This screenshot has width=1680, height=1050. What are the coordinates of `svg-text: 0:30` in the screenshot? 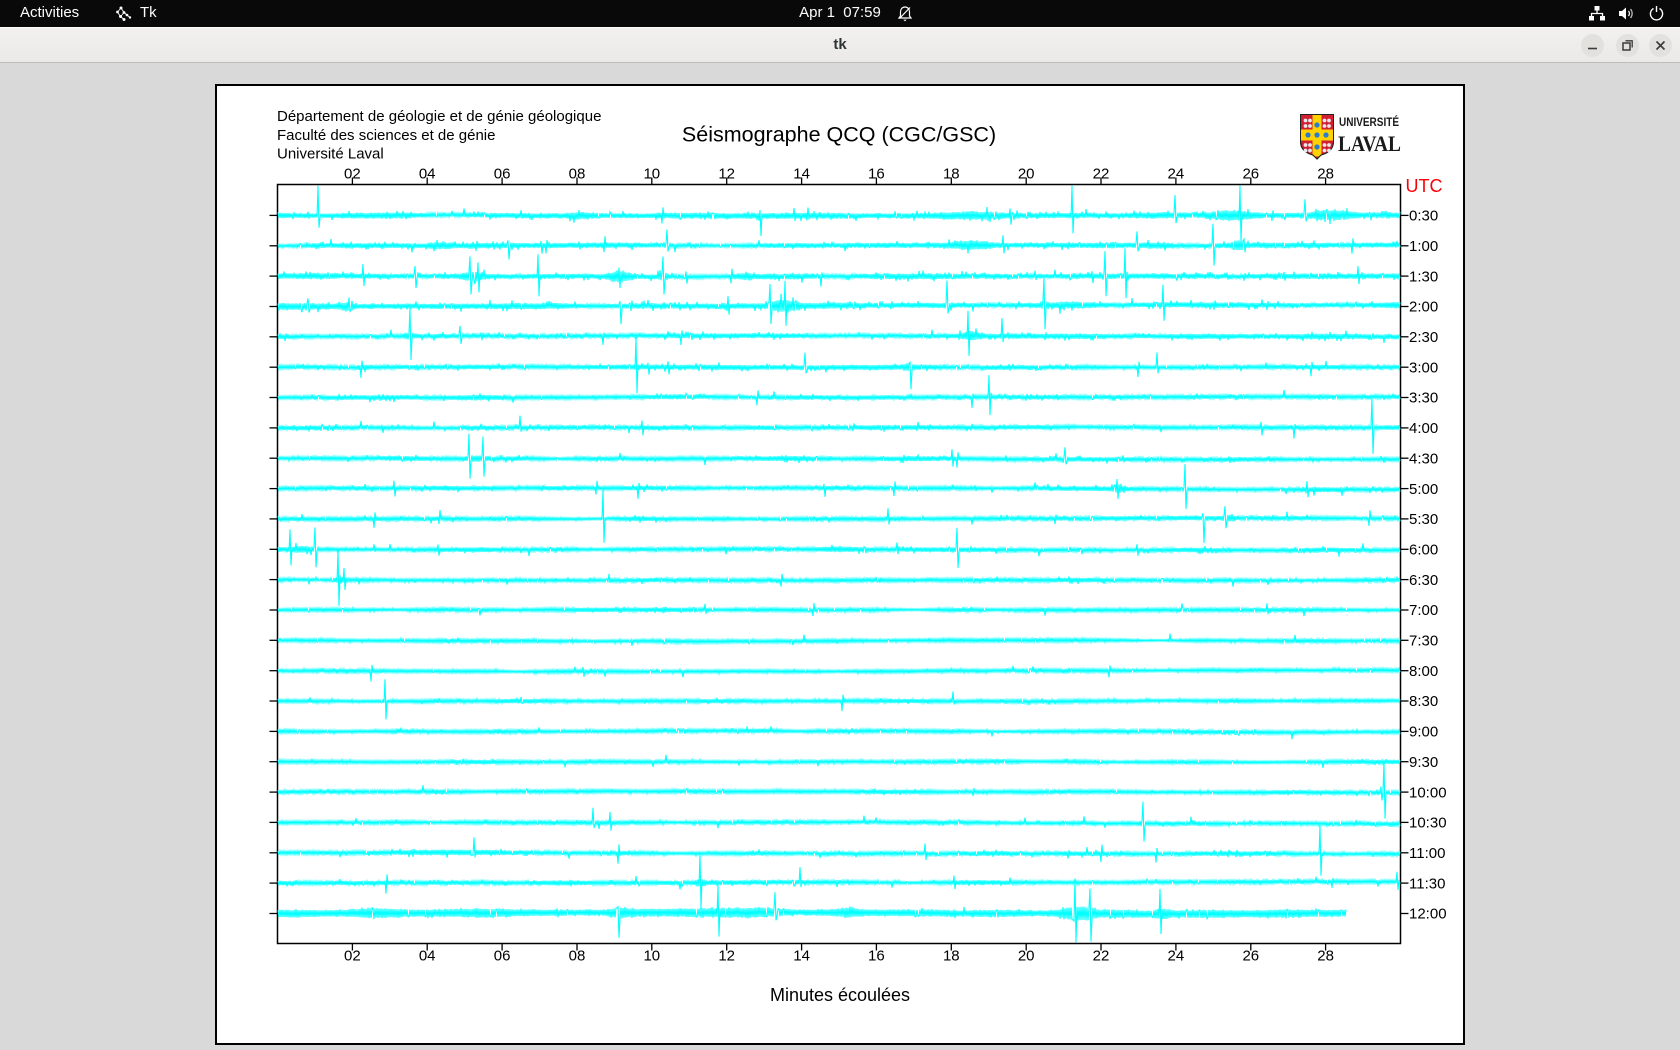 It's located at (1423, 216).